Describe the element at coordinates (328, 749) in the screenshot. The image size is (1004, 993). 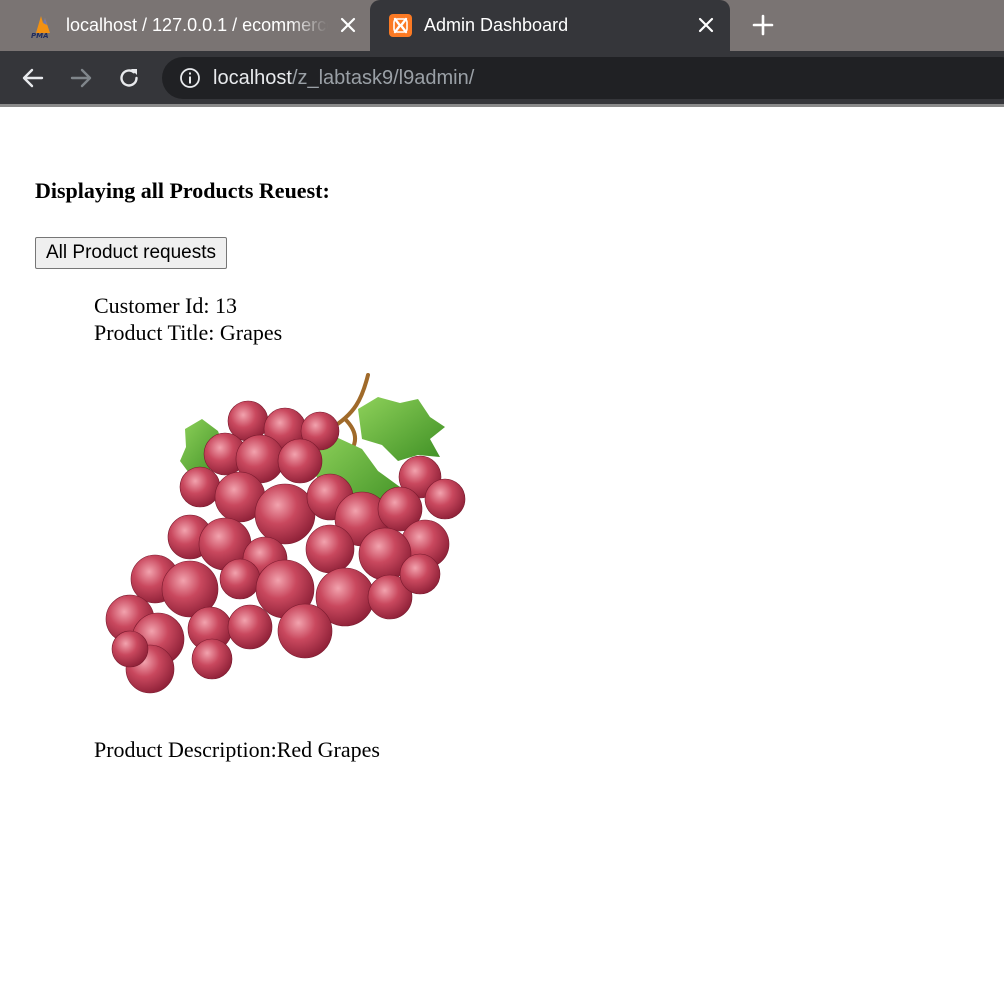
I see `description-value: Red Grapes` at that location.